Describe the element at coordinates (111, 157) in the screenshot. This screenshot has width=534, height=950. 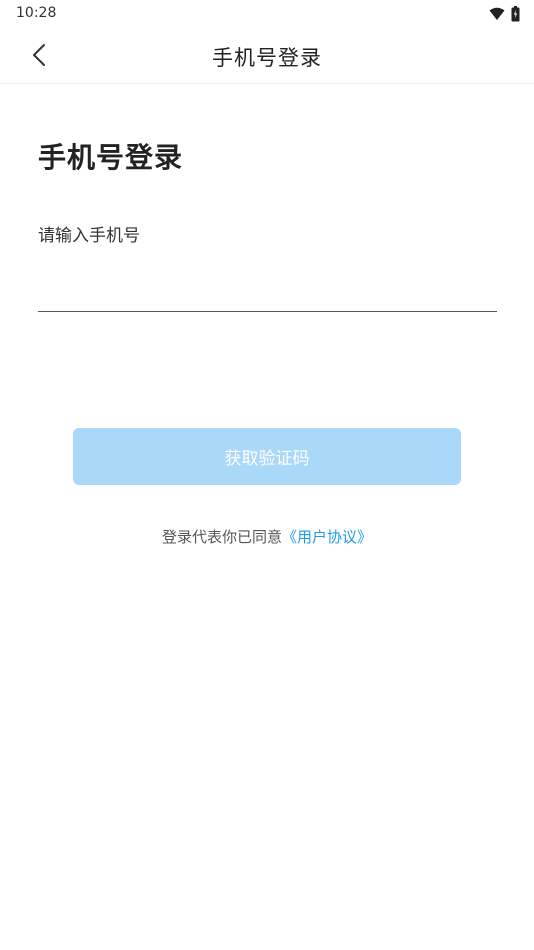
I see `page-heading: 手机号登录` at that location.